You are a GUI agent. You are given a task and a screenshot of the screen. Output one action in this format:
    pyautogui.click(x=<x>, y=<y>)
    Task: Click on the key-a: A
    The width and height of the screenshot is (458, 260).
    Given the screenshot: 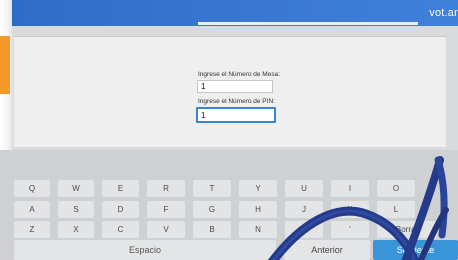 What is the action you would take?
    pyautogui.click(x=32, y=209)
    